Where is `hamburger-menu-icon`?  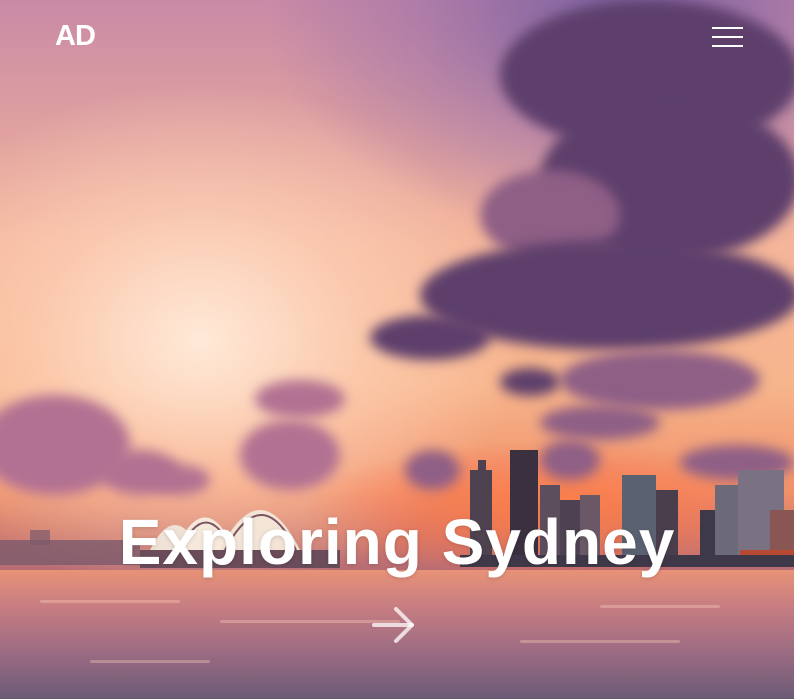
hamburger-menu-icon is located at coordinates (728, 37).